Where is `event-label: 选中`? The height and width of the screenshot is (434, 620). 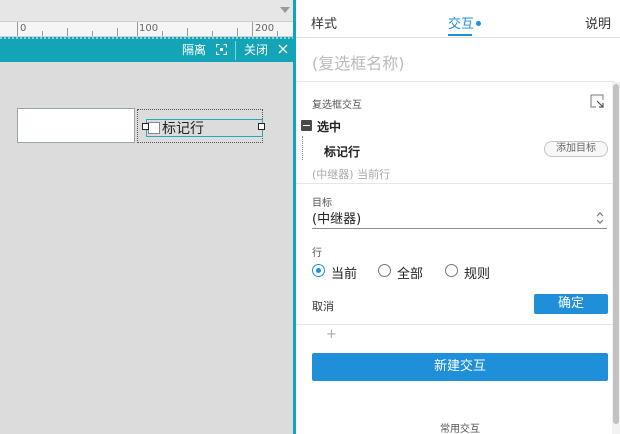
event-label: 选中 is located at coordinates (329, 126).